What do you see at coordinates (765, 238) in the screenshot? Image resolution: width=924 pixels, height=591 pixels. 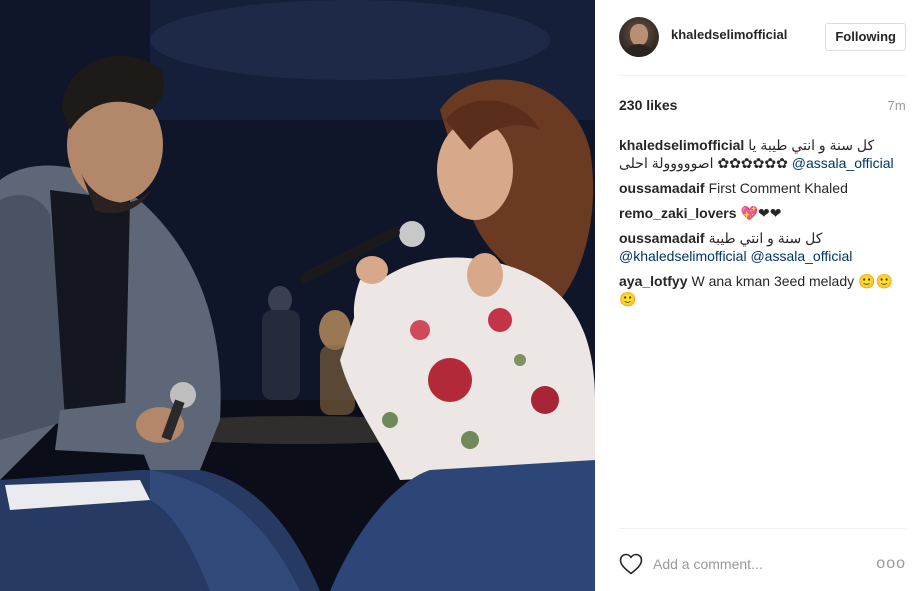 I see `comment-text: كل سنة و انتي طيبة` at bounding box center [765, 238].